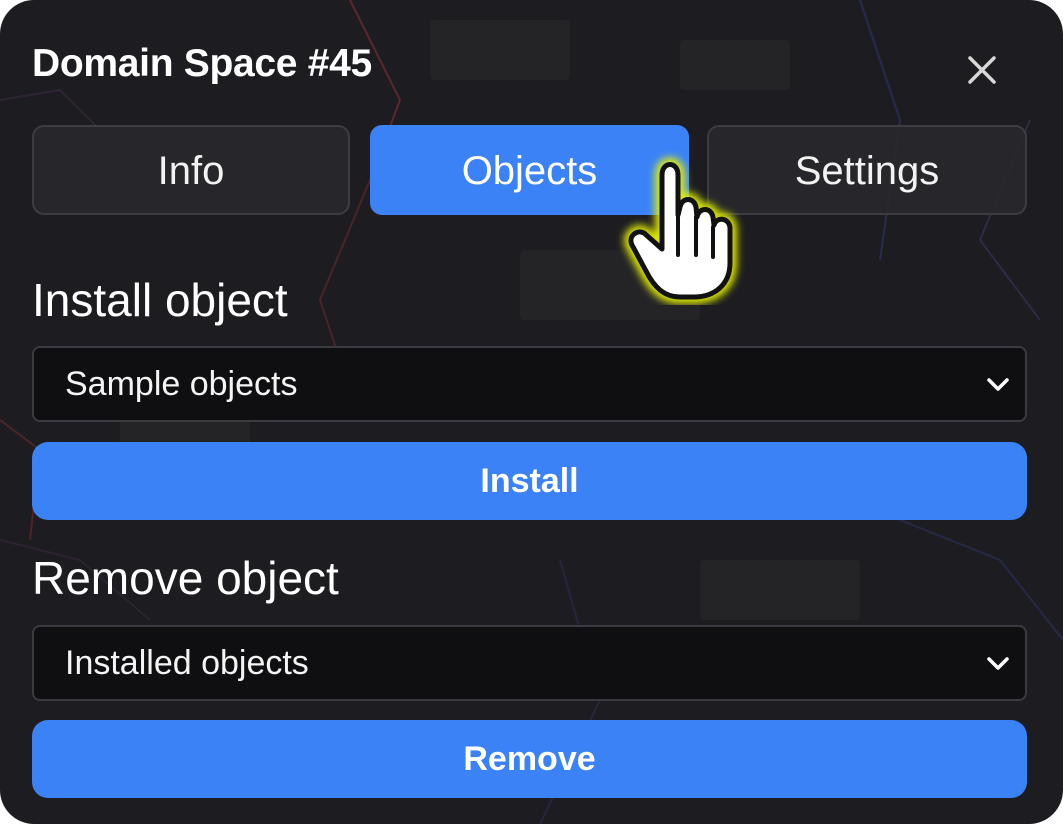 The width and height of the screenshot is (1063, 824). What do you see at coordinates (202, 63) in the screenshot?
I see `dialog-title: Domain Space #45` at bounding box center [202, 63].